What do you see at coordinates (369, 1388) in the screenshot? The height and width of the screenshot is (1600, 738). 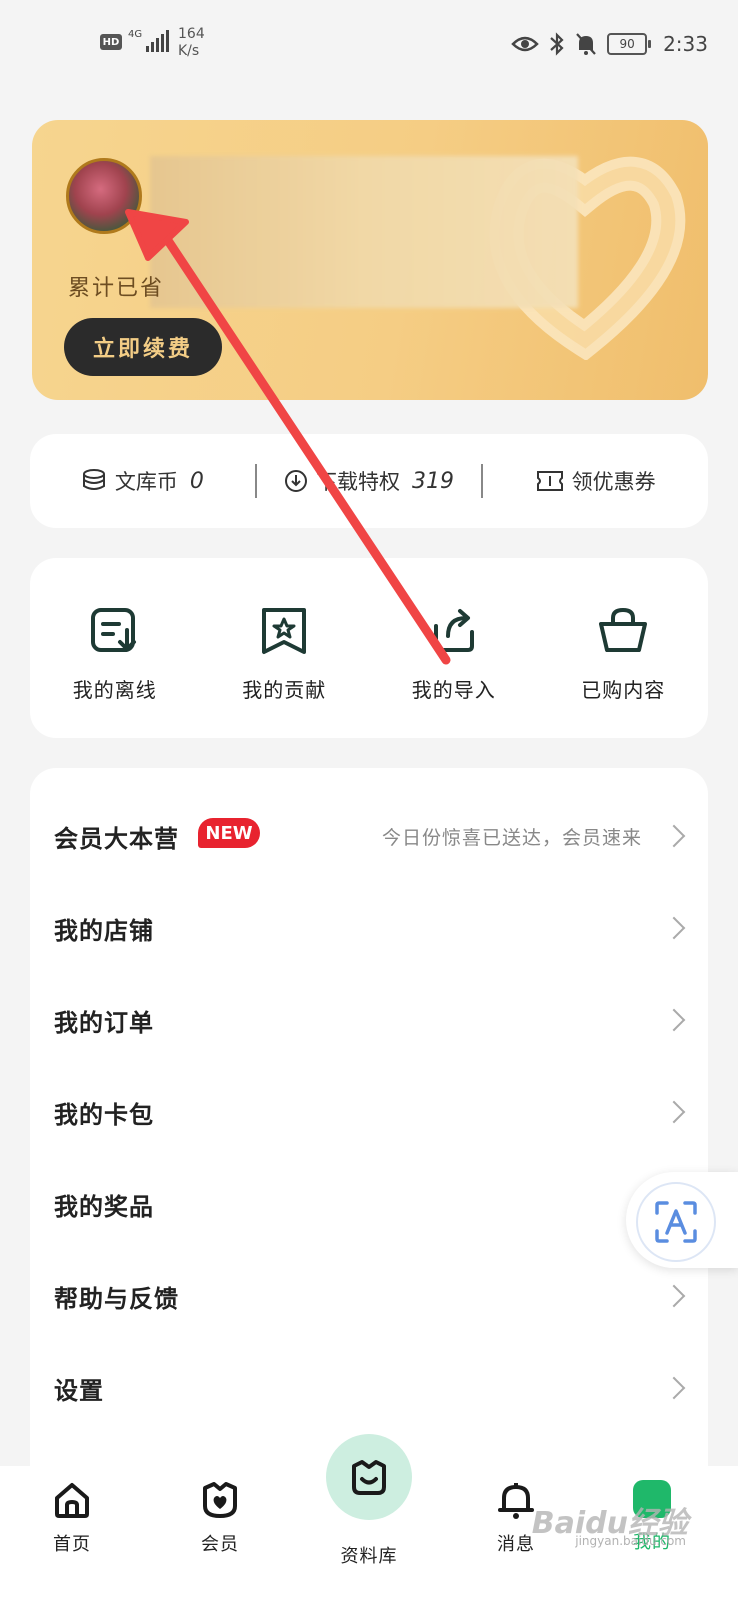 I see `menu-item-settings: 设置` at bounding box center [369, 1388].